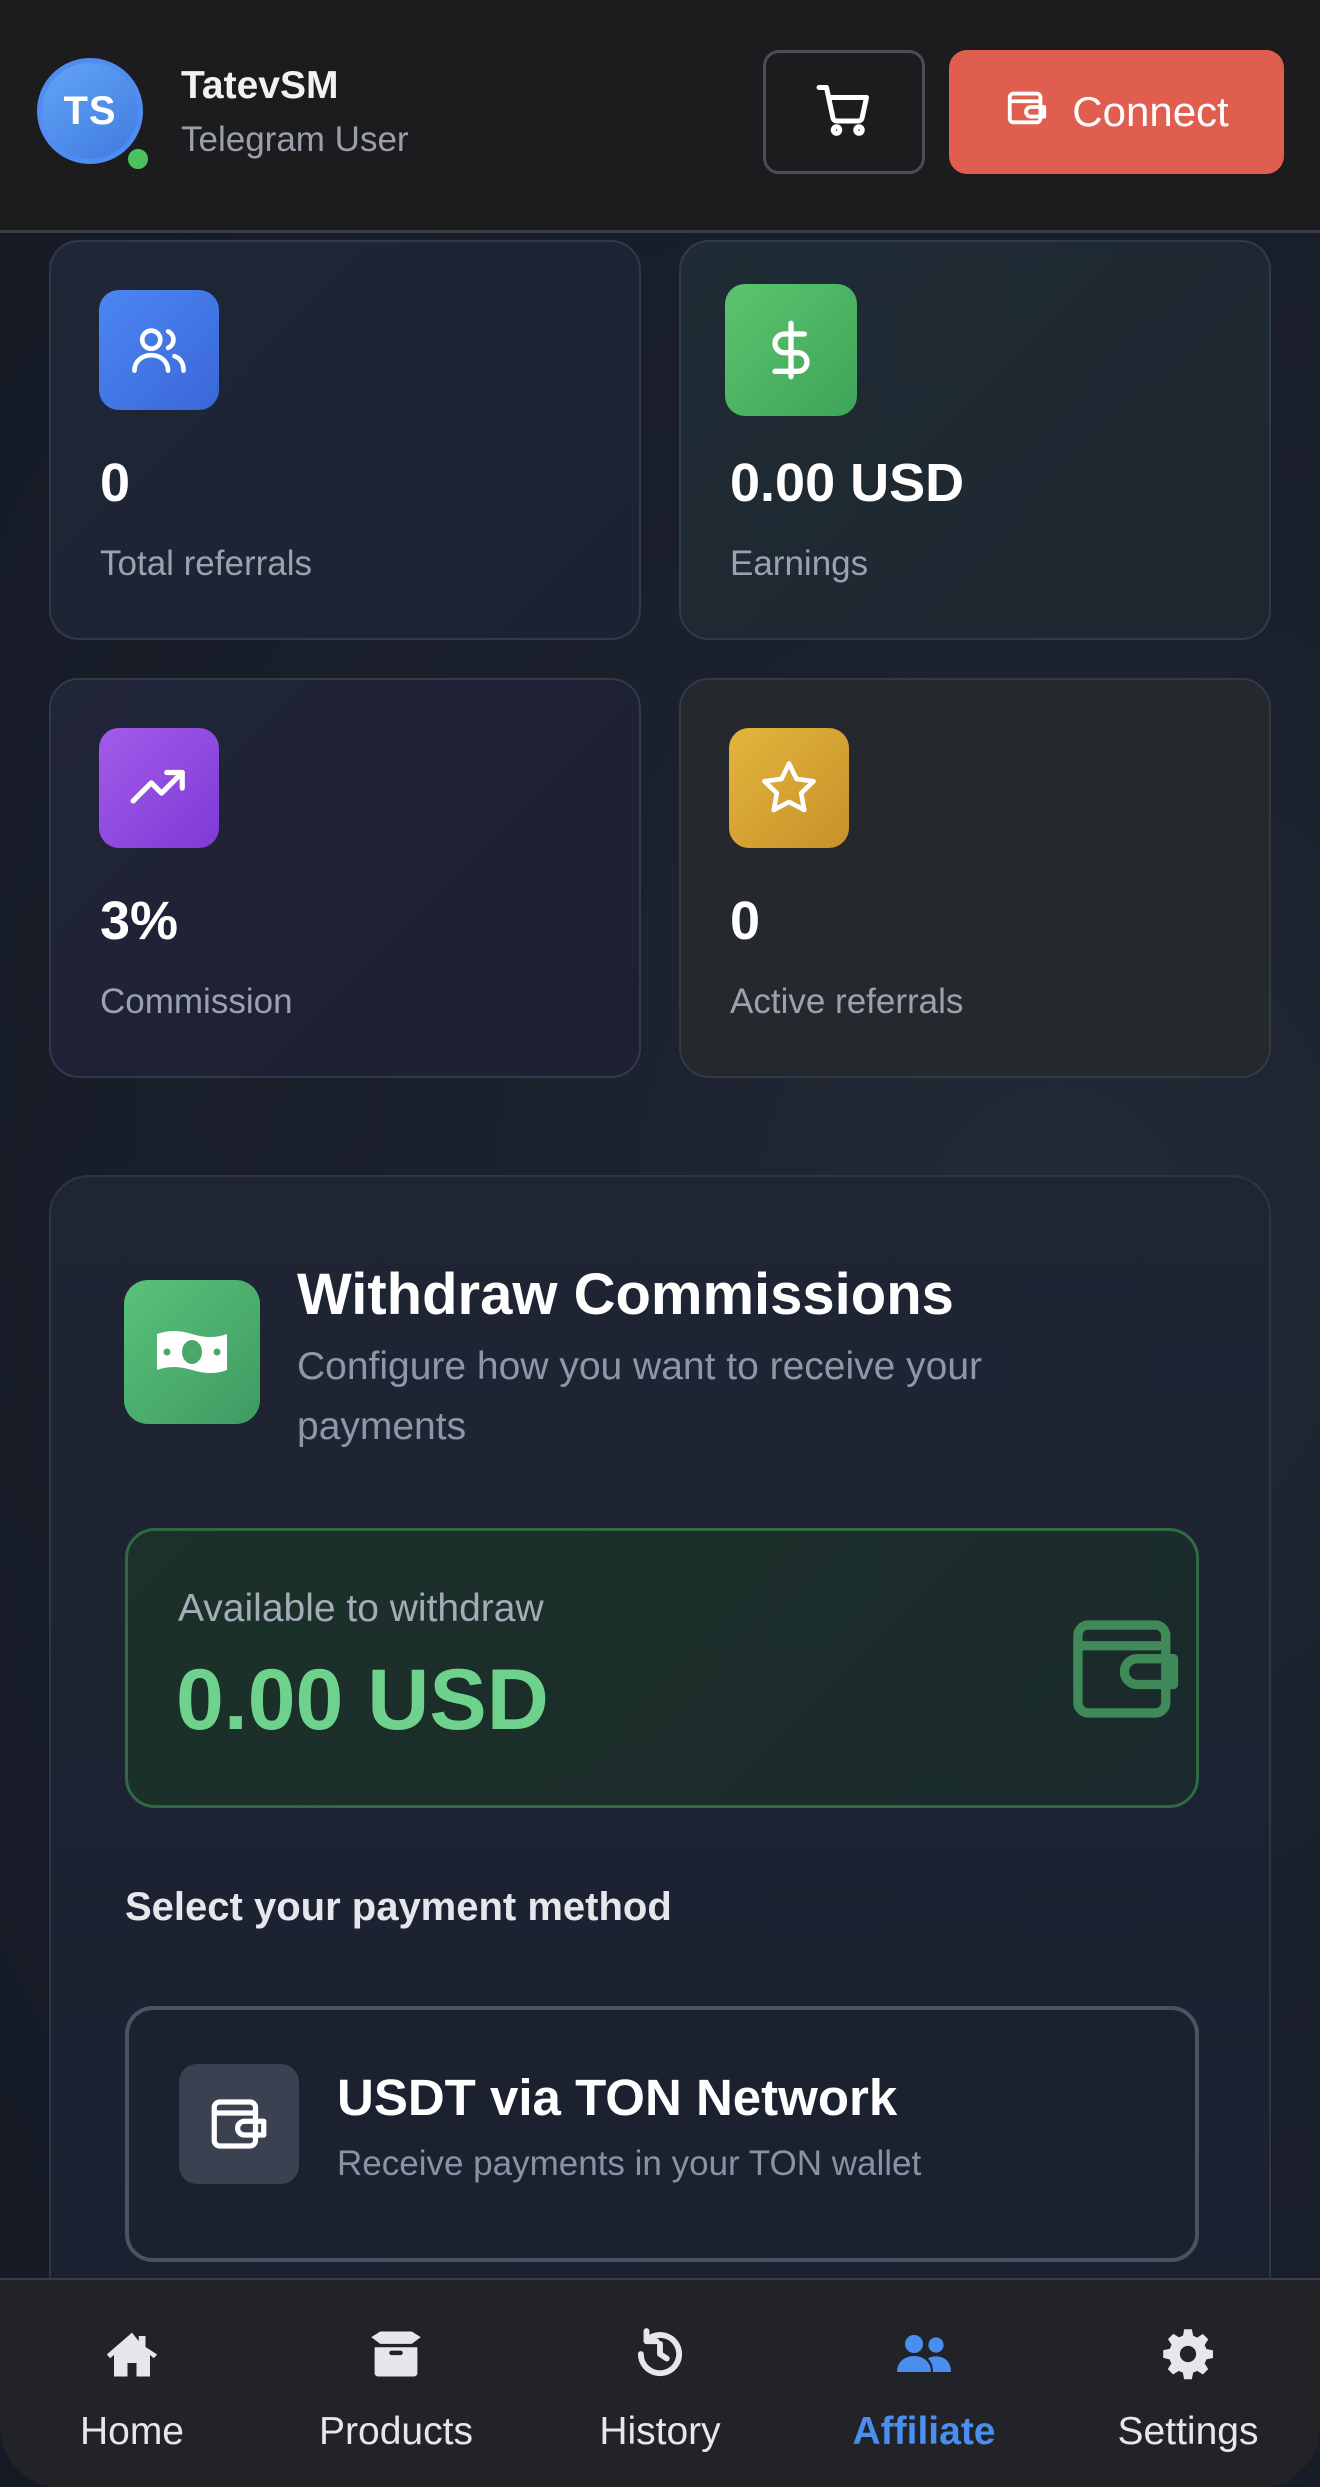 The image size is (1320, 2487). What do you see at coordinates (660, 116) in the screenshot?
I see `app-header: TS TatevSM Telegram User Connect` at bounding box center [660, 116].